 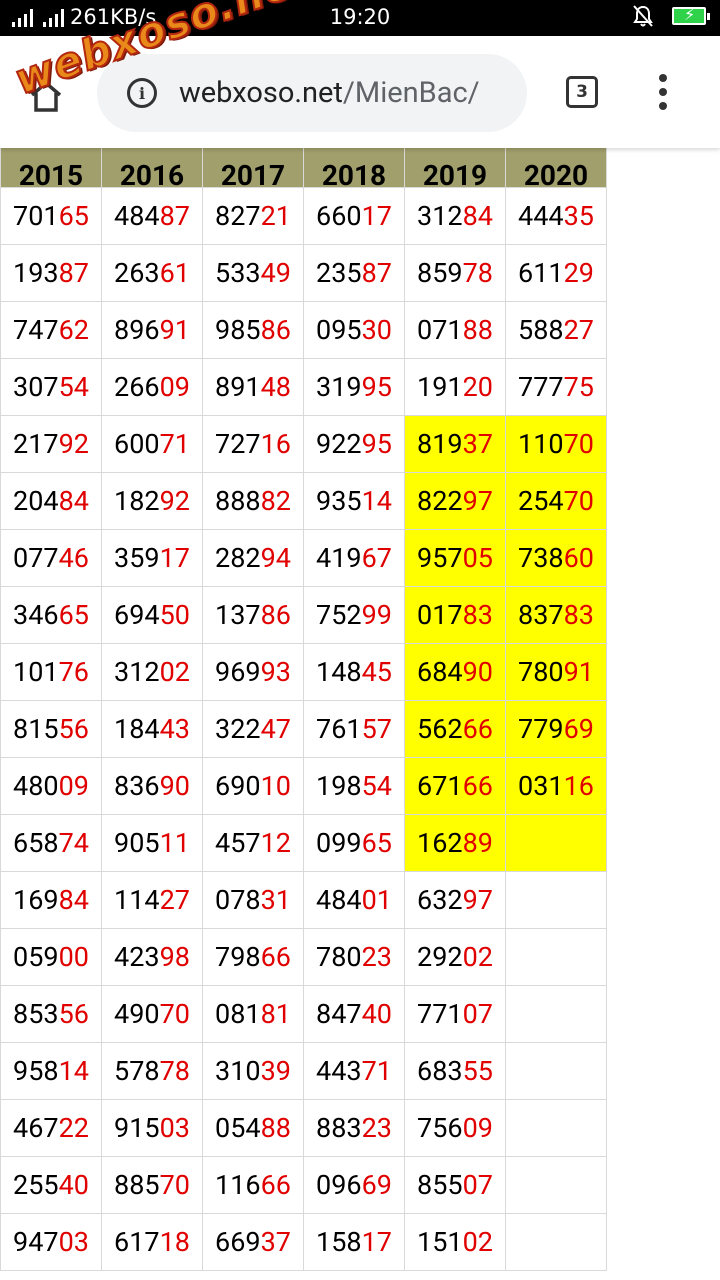 What do you see at coordinates (238, 501) in the screenshot?
I see `result-prefix: 888` at bounding box center [238, 501].